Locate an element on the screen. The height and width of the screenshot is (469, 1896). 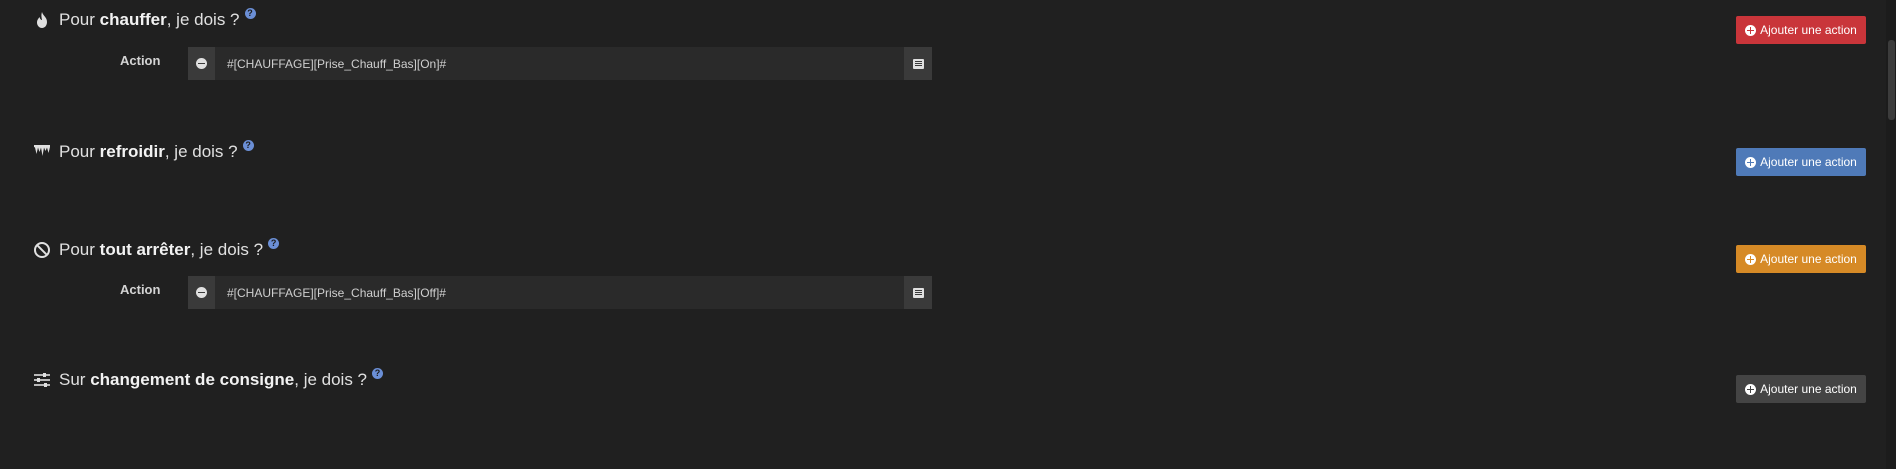
sliders-icon is located at coordinates (42, 380).